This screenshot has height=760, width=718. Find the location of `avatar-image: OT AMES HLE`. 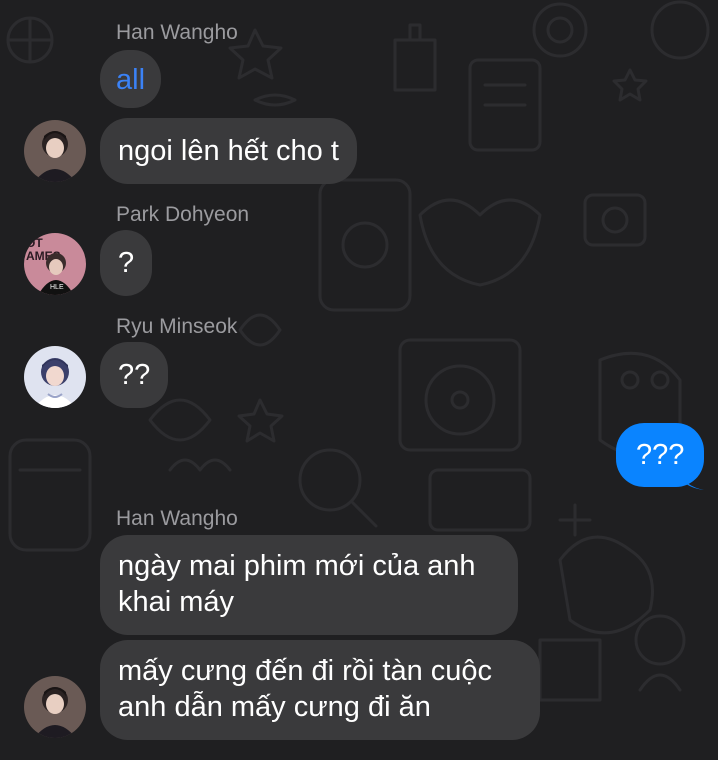

avatar-image: OT AMES HLE is located at coordinates (55, 264).